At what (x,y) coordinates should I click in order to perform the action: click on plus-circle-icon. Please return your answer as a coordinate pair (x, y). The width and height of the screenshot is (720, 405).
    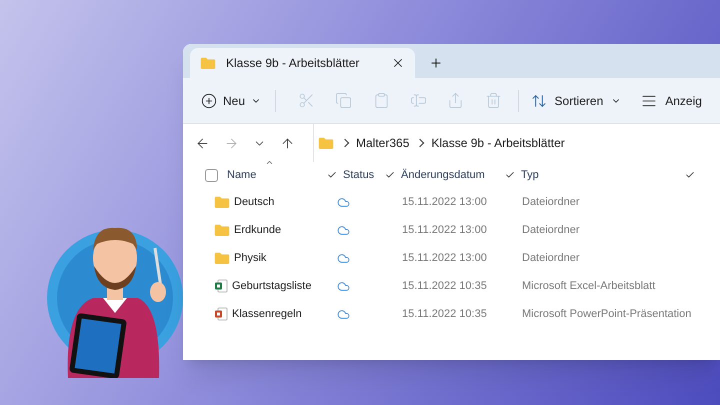
    Looking at the image, I should click on (209, 100).